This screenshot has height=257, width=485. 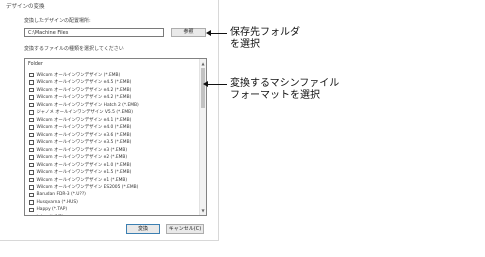 I want to click on annotation-file-format: 変換するマシンファイル フォーマットを選択, so click(x=284, y=90).